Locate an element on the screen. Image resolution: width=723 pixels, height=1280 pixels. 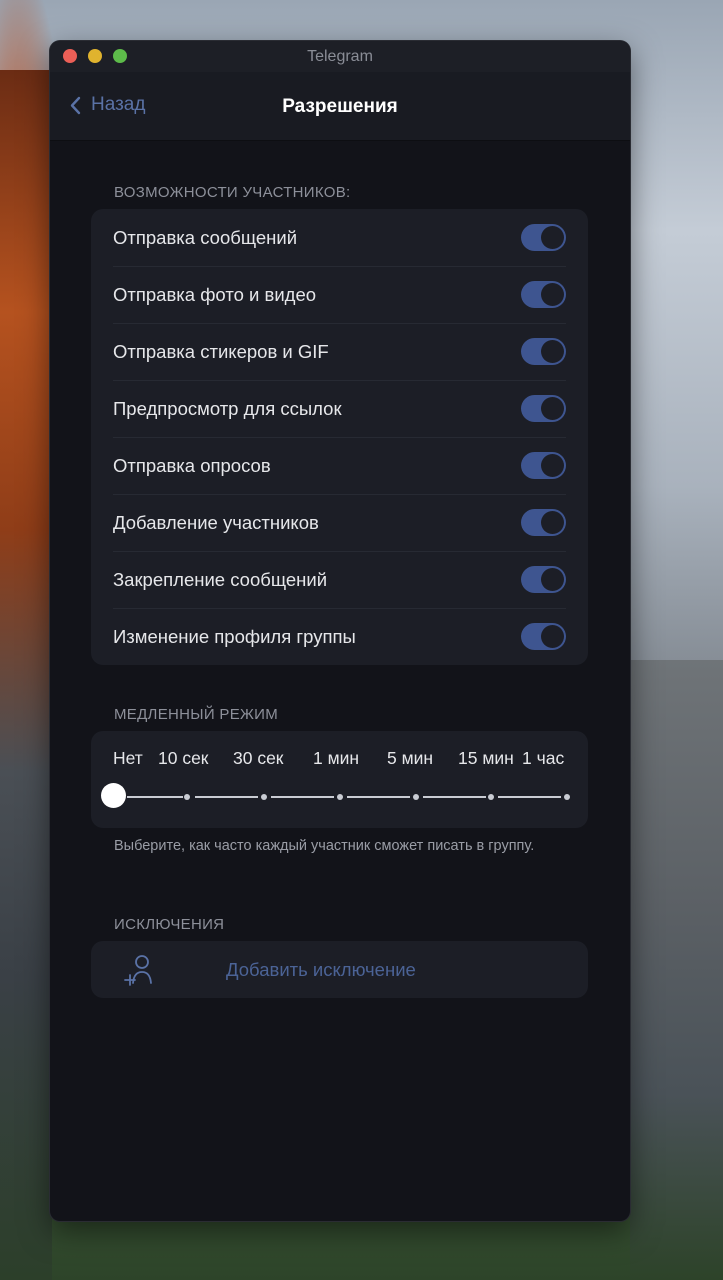
exceptions-section-title: ИСКЛЮЧЕНИЯ is located at coordinates (169, 924).